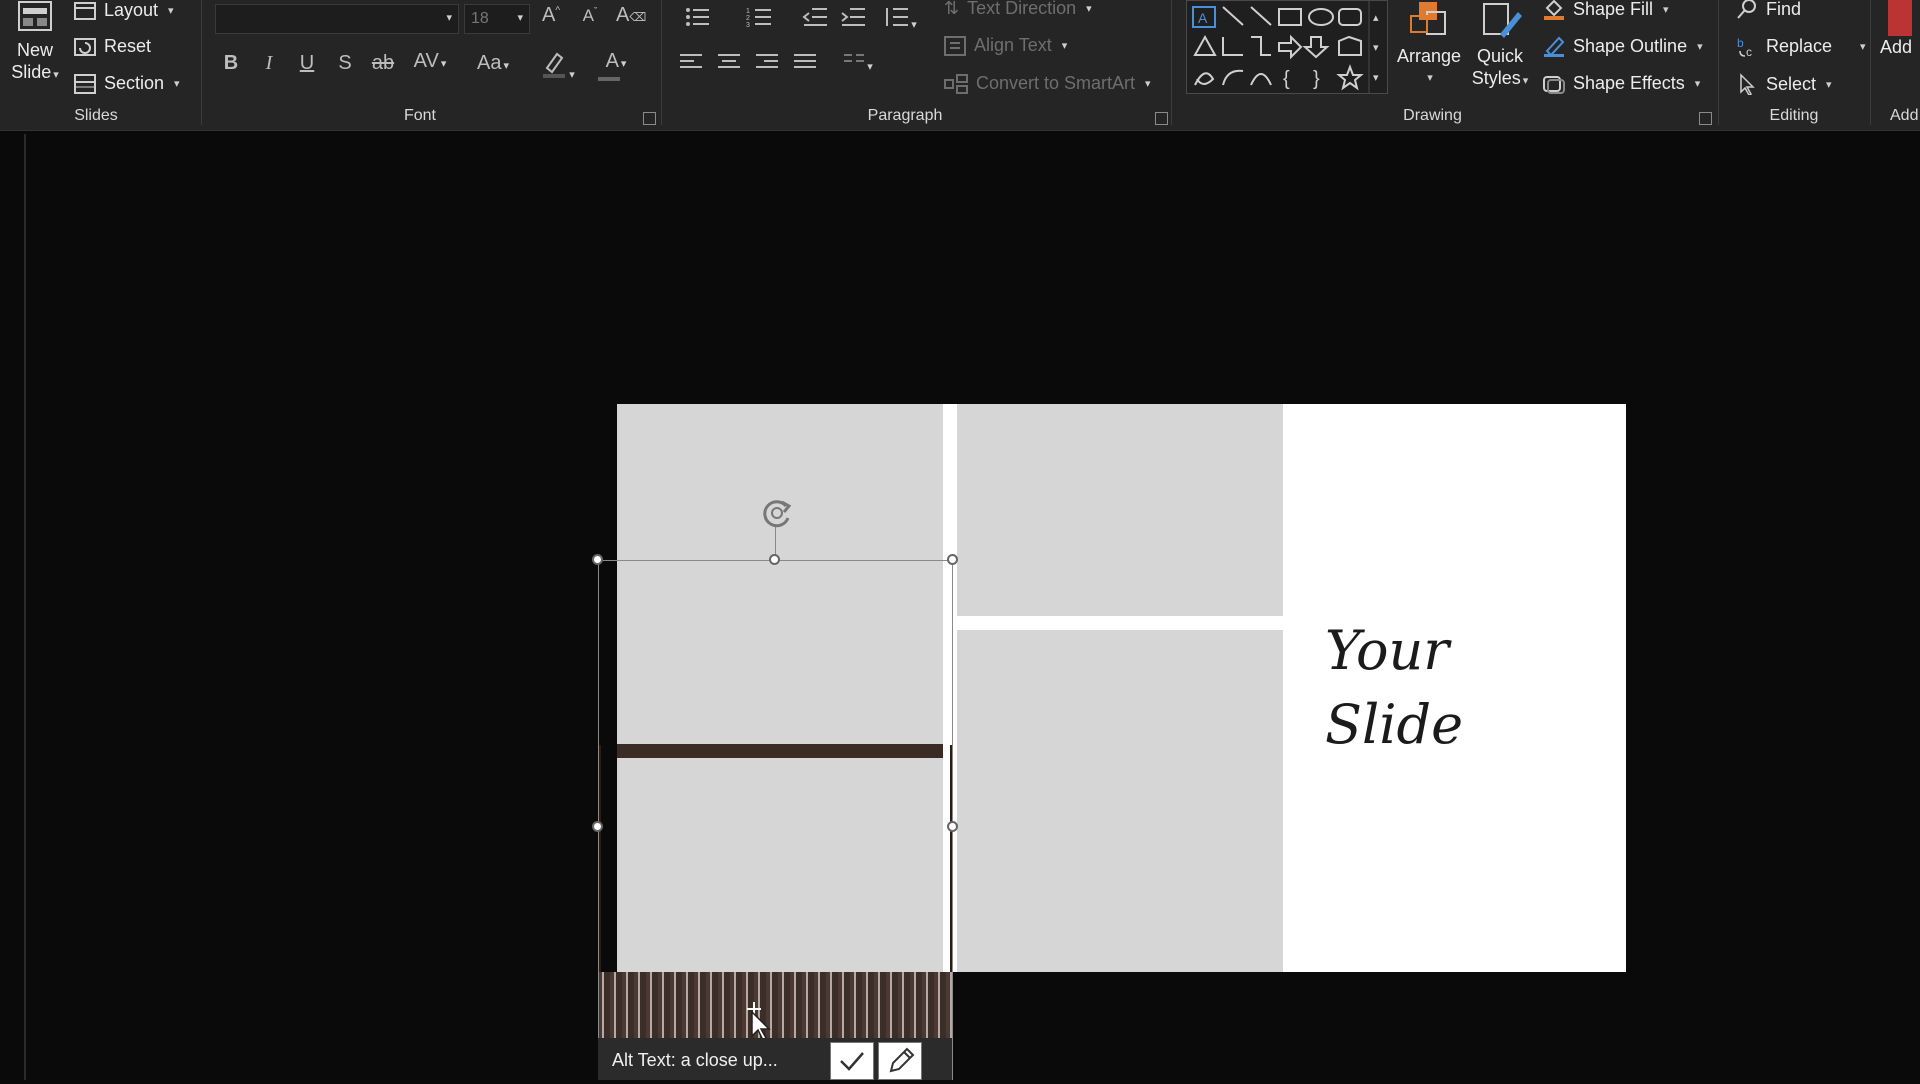 This screenshot has width=1920, height=1084. Describe the element at coordinates (25, 607) in the screenshot. I see `thumbnail-pane-divider` at that location.